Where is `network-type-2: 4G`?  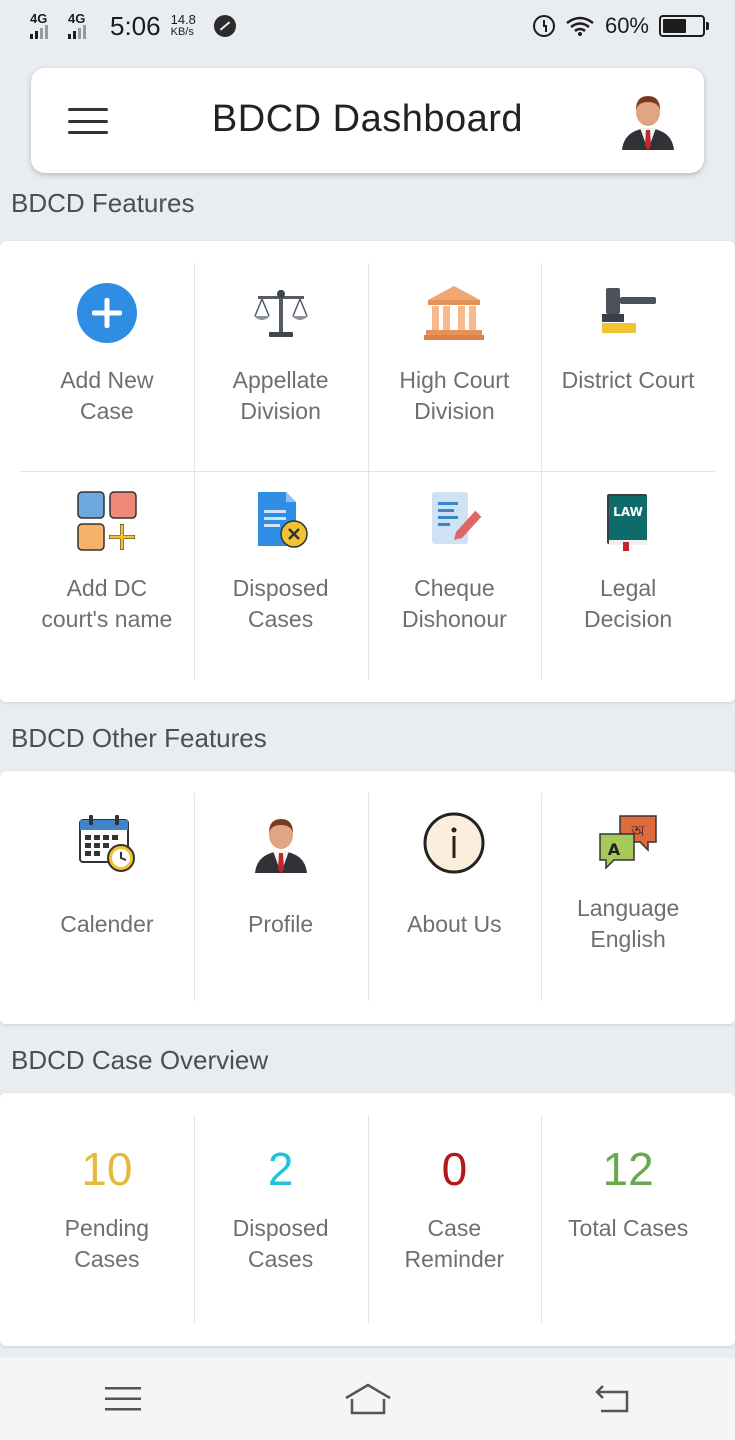
network-type-2: 4G is located at coordinates (77, 18).